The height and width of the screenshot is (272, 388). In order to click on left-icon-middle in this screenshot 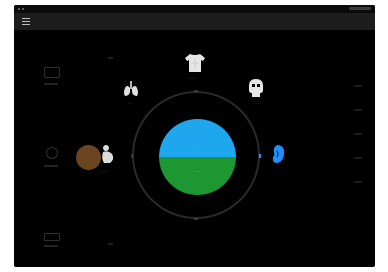, I will do `click(52, 153)`.